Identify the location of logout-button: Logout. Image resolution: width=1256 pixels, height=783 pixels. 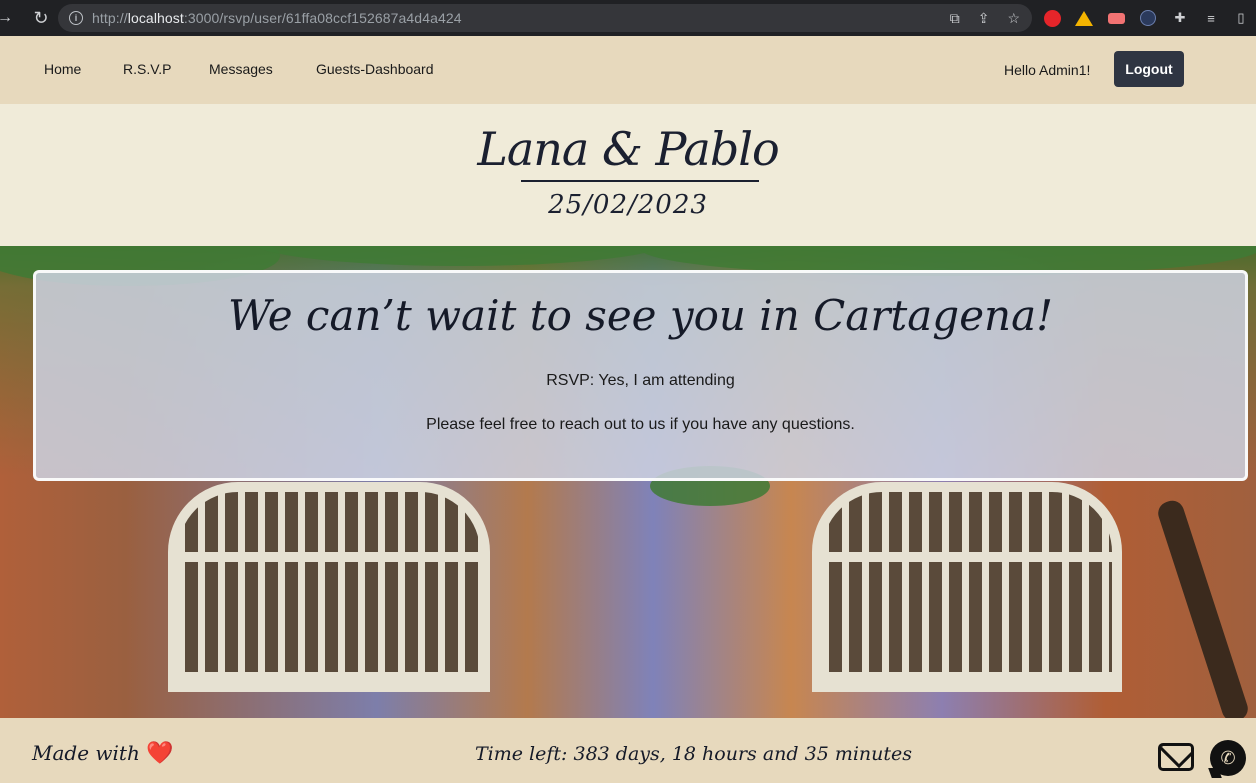
(1149, 69).